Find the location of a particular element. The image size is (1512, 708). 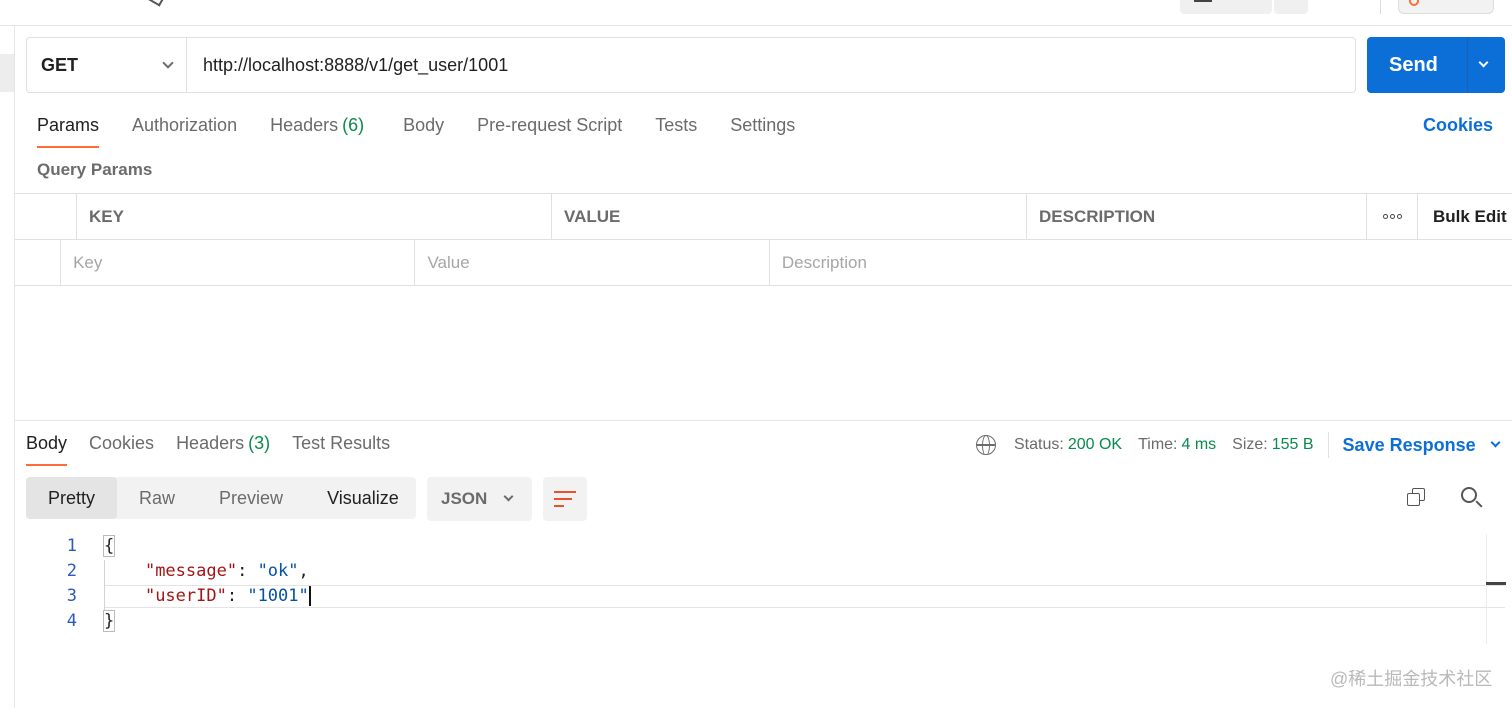

tab-headers: Headers (6) is located at coordinates (317, 129).